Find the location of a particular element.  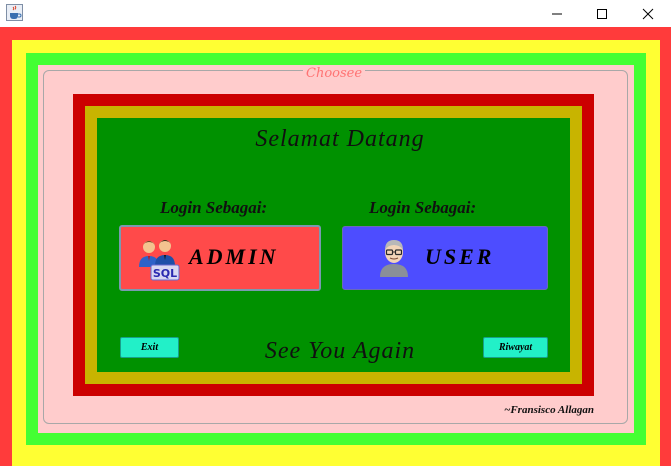

title-bar is located at coordinates (335, 13).